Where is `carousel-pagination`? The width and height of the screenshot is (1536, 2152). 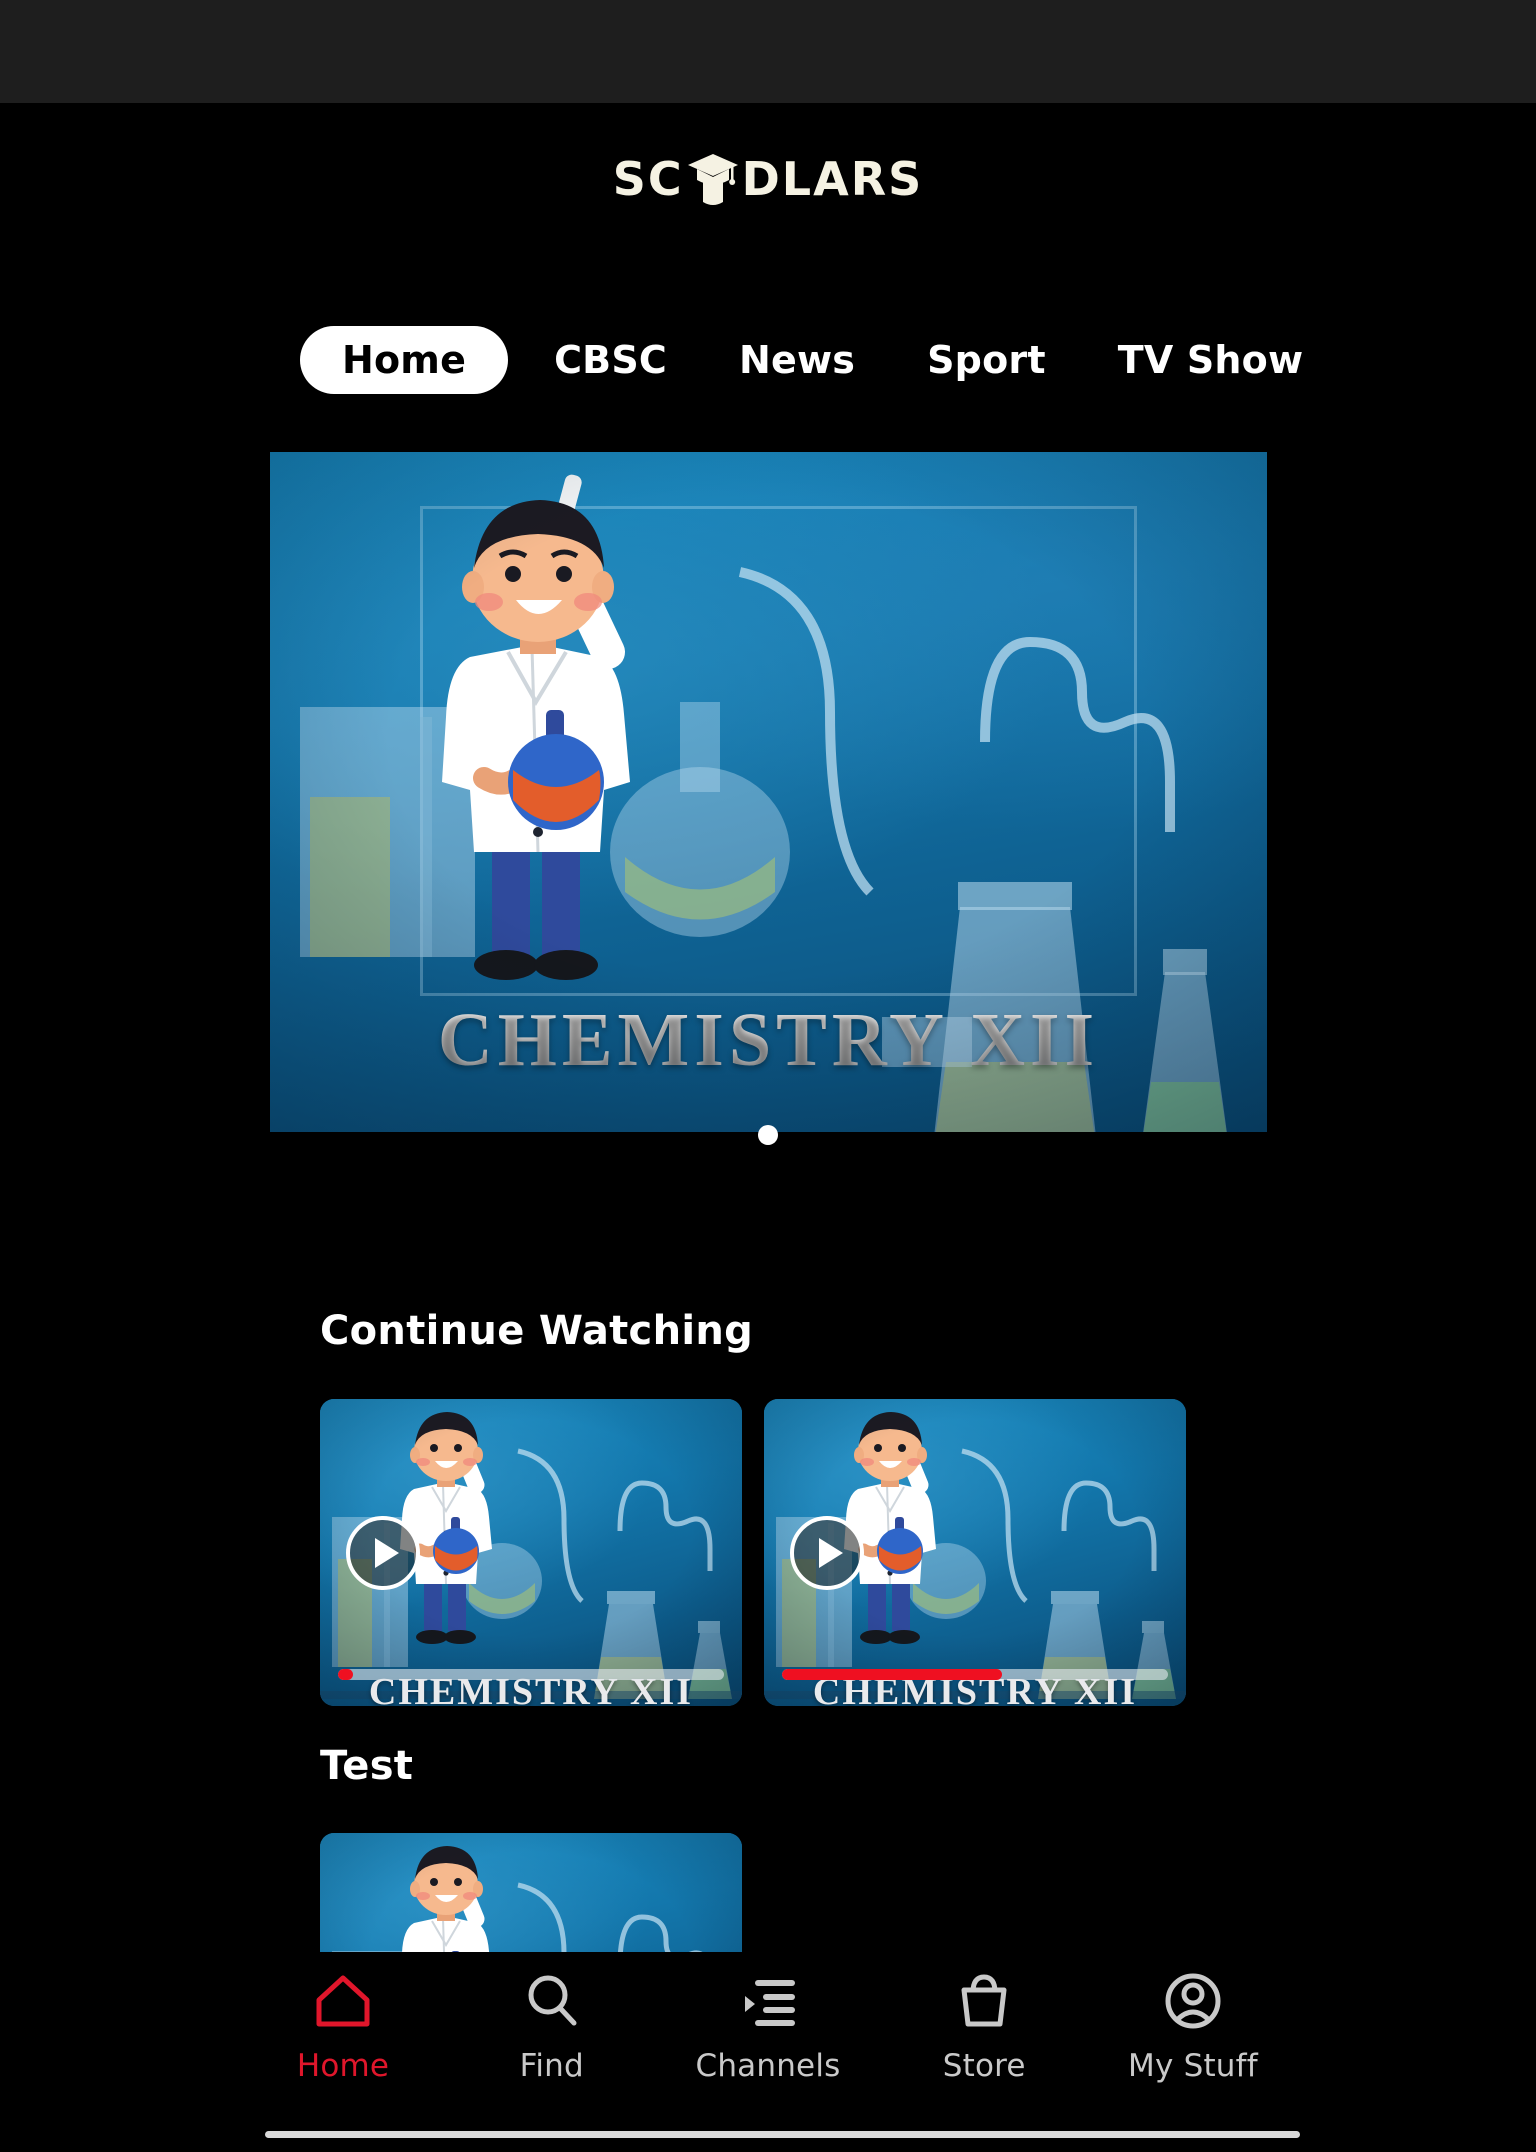 carousel-pagination is located at coordinates (768, 1135).